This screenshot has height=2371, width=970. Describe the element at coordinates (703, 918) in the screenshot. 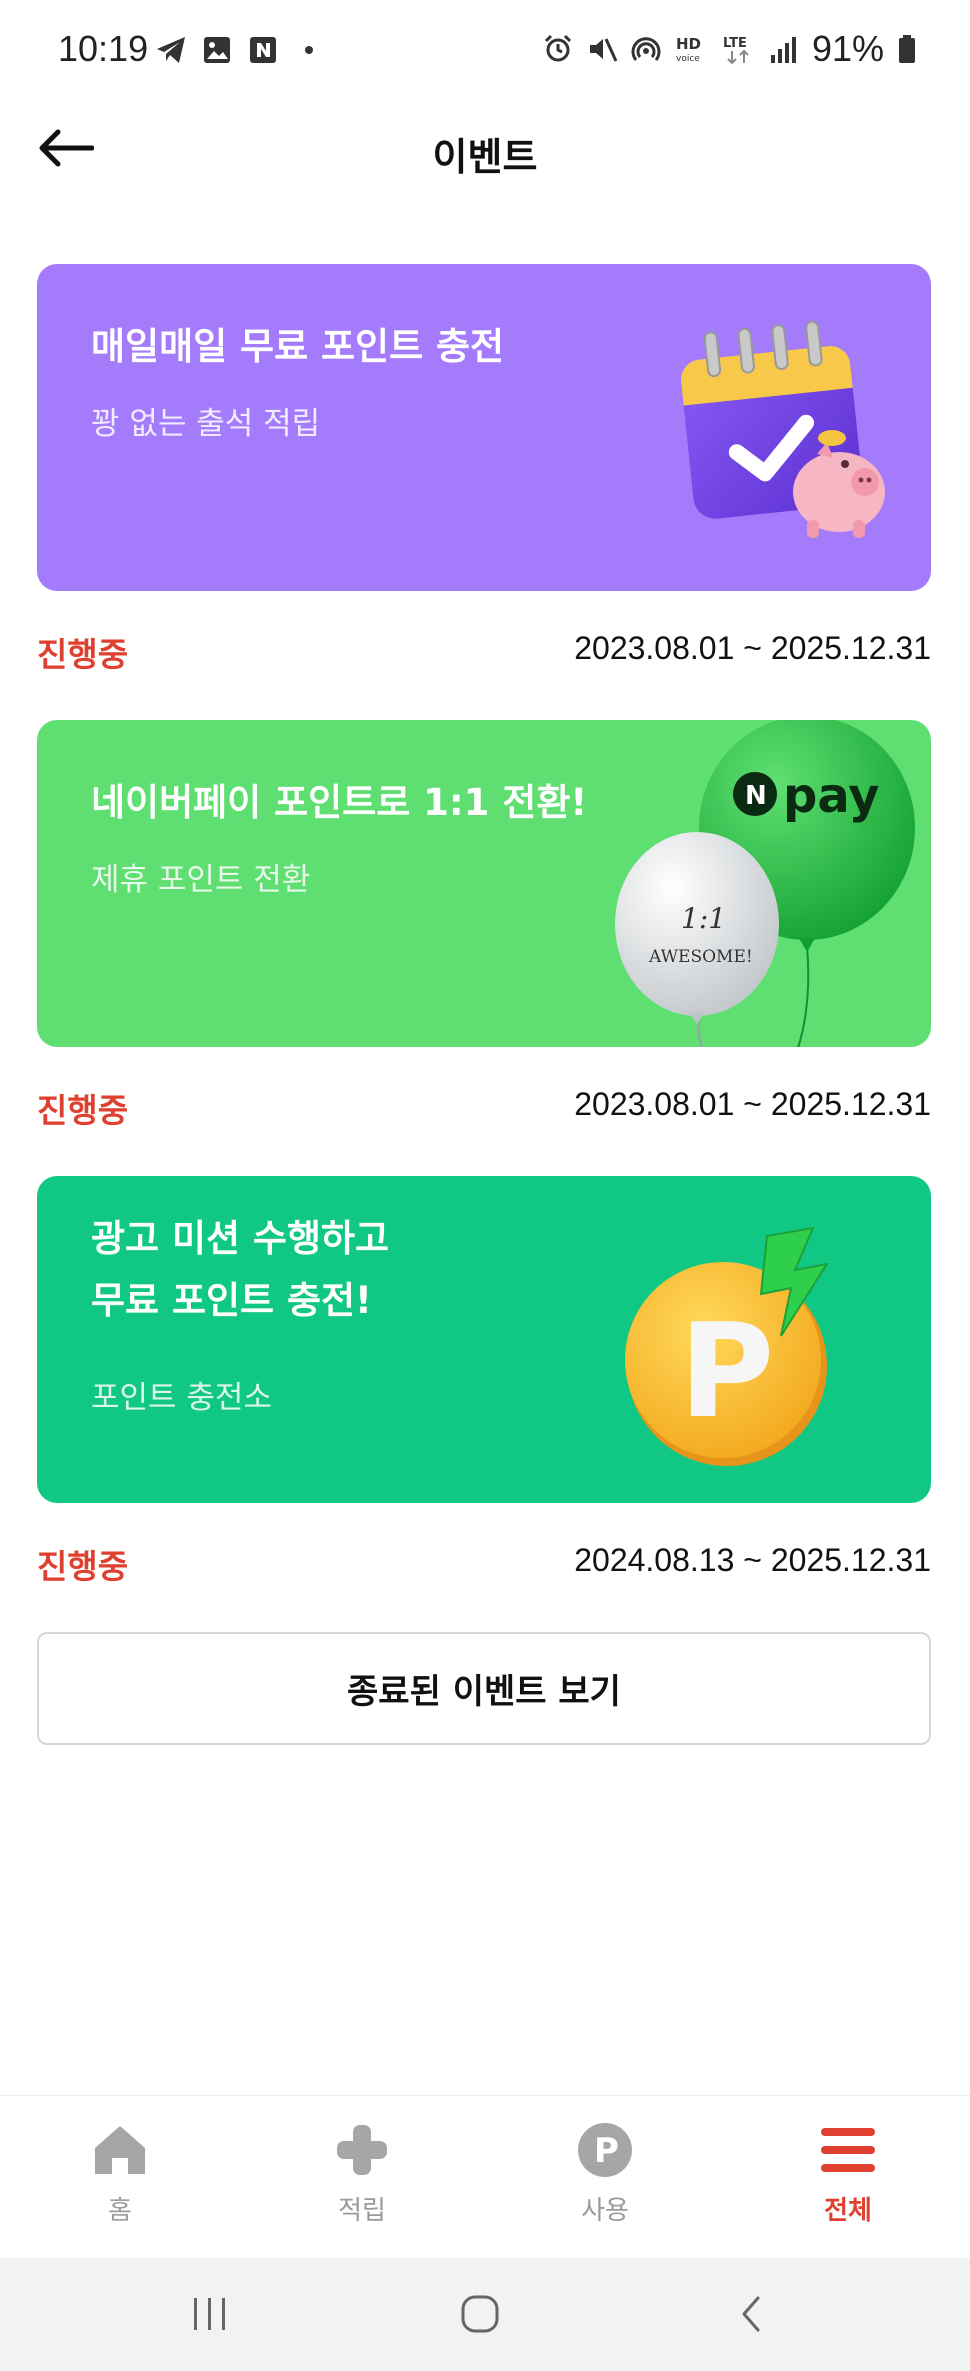

I see `balloon-ratio-text: 1:1` at that location.